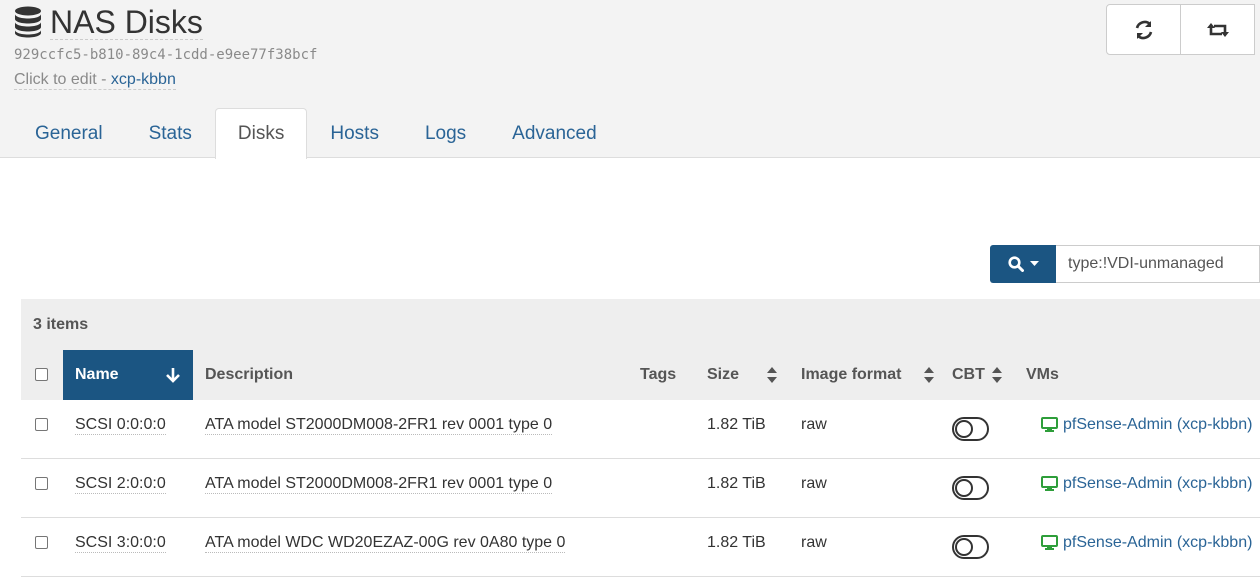 The height and width of the screenshot is (577, 1260). I want to click on tab-stats: Stats, so click(170, 133).